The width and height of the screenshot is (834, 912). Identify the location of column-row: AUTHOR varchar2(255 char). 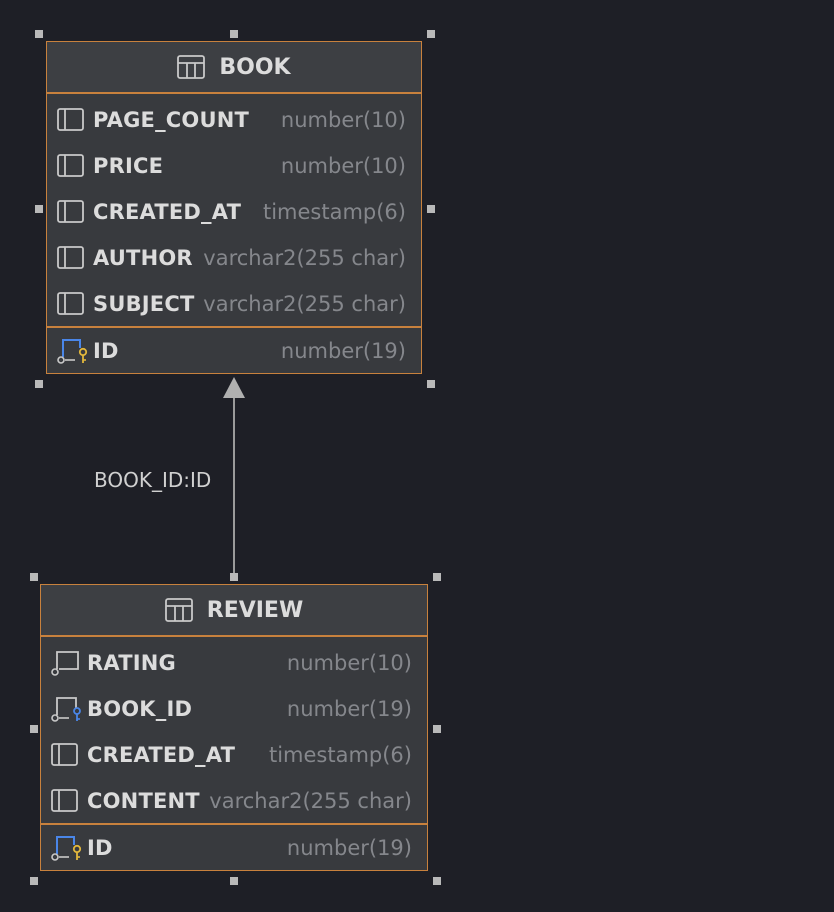
(234, 258).